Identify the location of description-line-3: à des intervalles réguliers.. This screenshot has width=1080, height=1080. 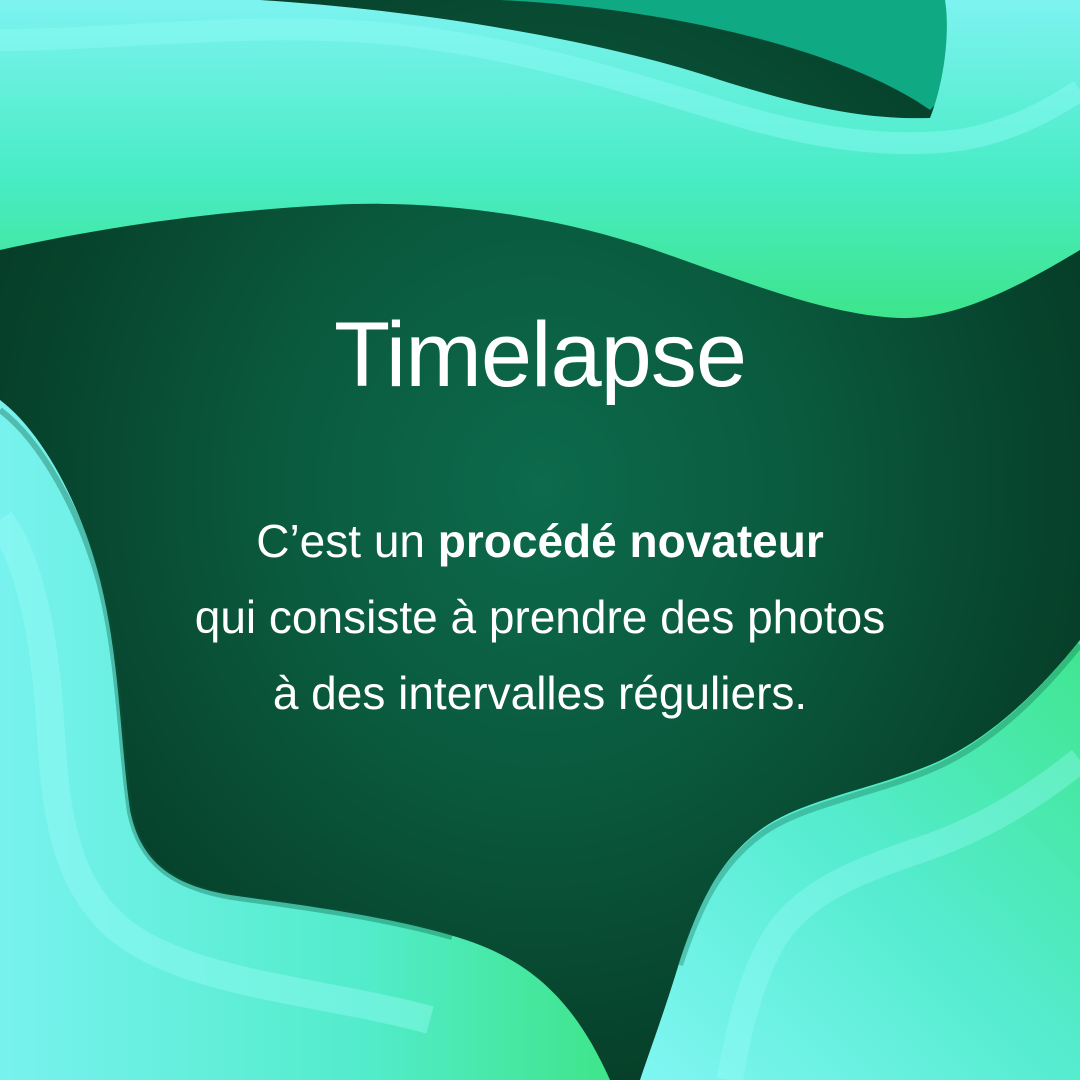
(540, 693).